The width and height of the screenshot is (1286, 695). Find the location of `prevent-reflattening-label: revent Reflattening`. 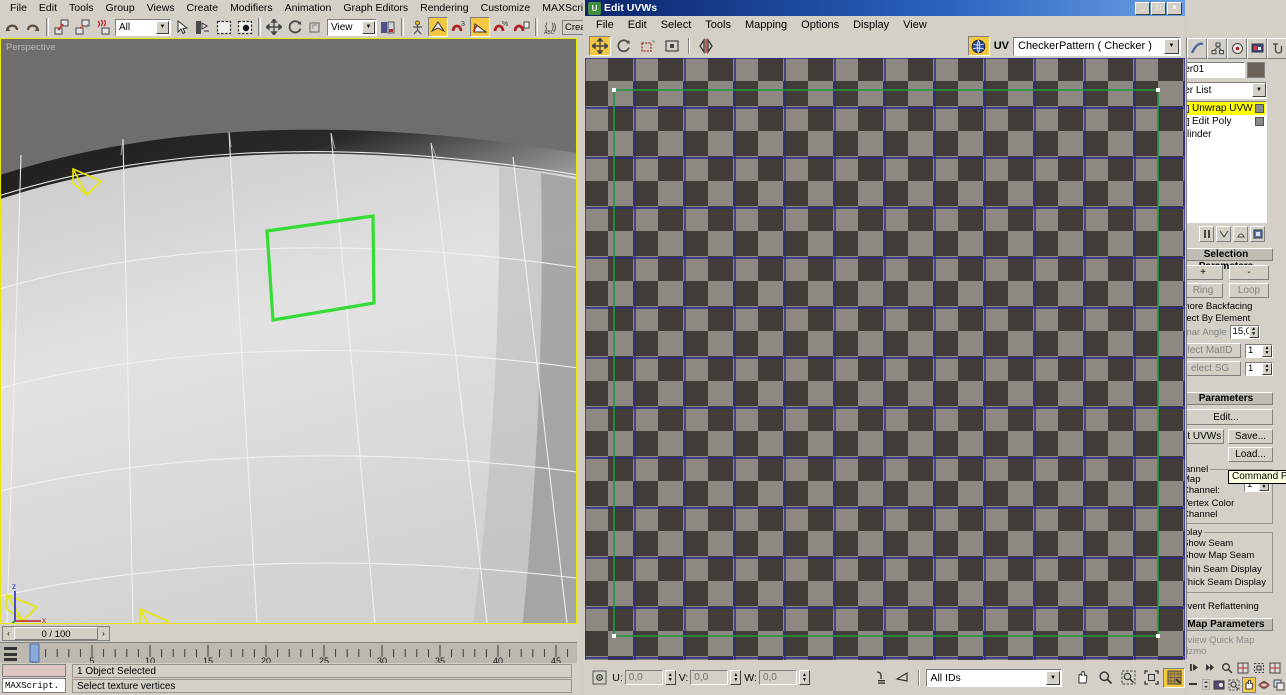

prevent-reflattening-label: revent Reflattening is located at coordinates (1223, 606).